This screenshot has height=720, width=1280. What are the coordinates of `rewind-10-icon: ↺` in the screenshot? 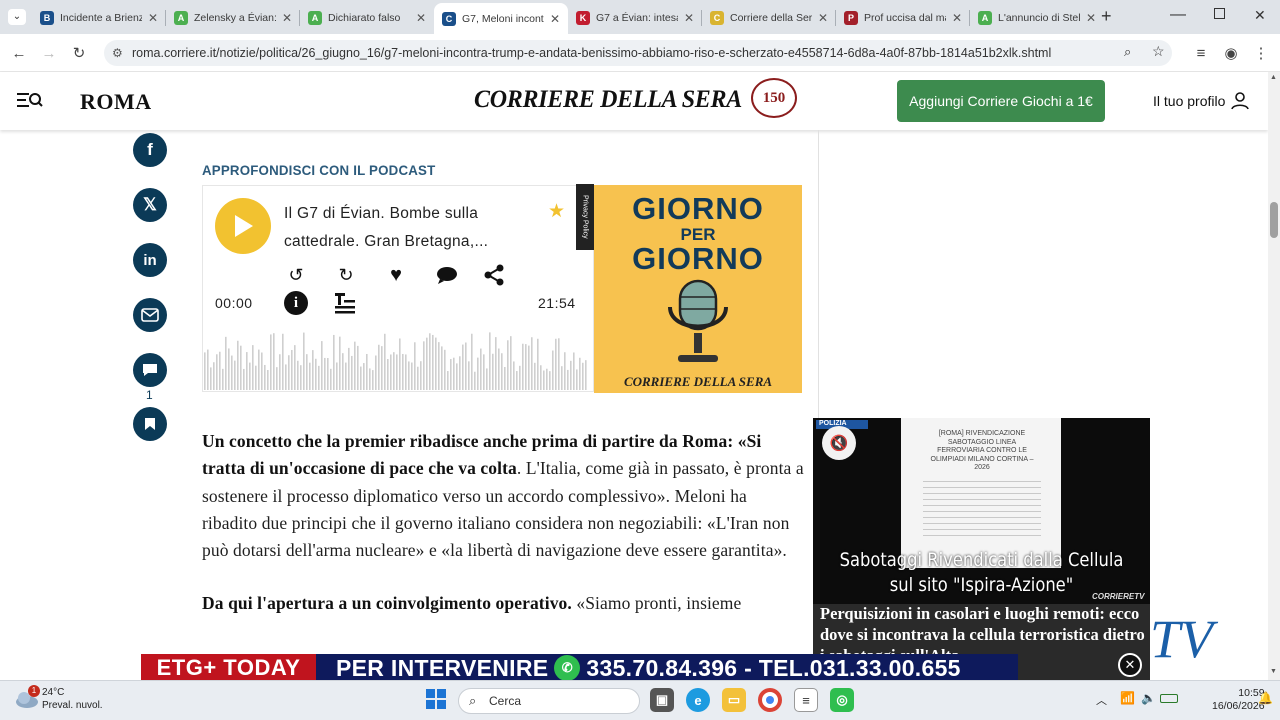 It's located at (296, 275).